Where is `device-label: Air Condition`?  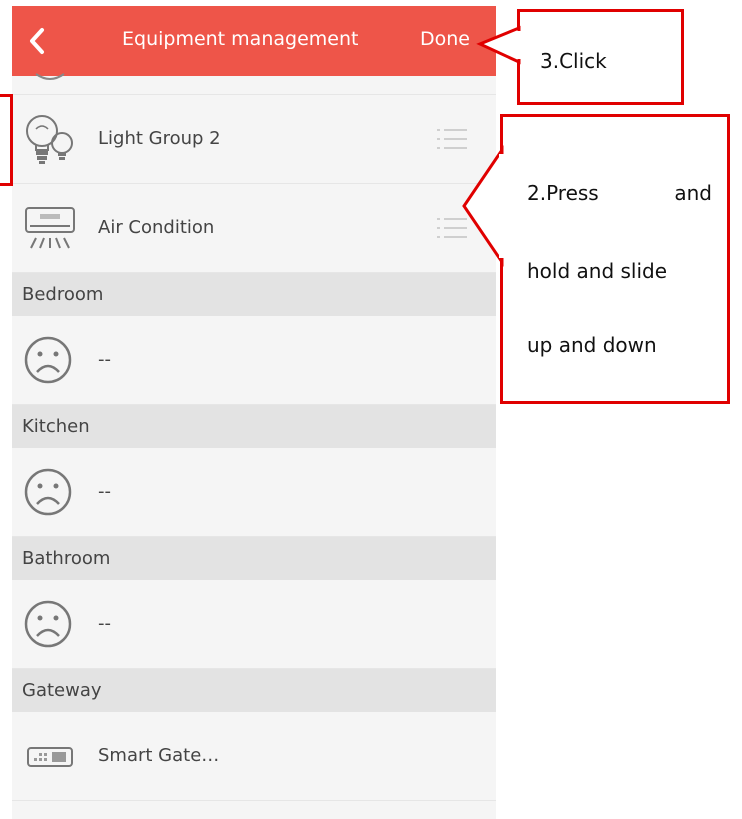
device-label: Air Condition is located at coordinates (156, 227).